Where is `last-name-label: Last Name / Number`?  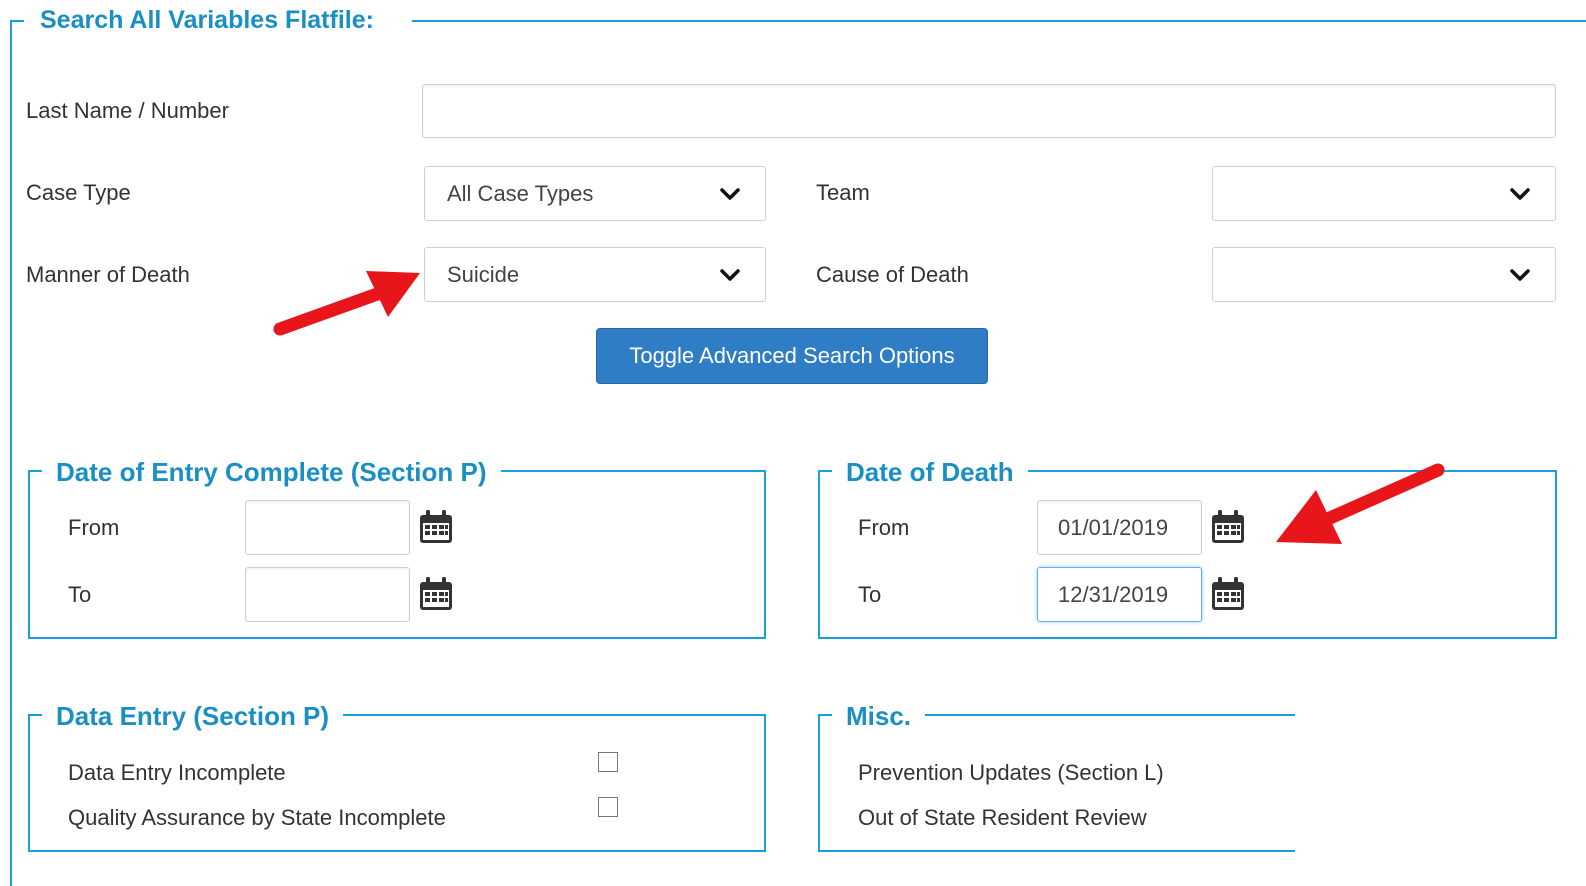 last-name-label: Last Name / Number is located at coordinates (127, 110).